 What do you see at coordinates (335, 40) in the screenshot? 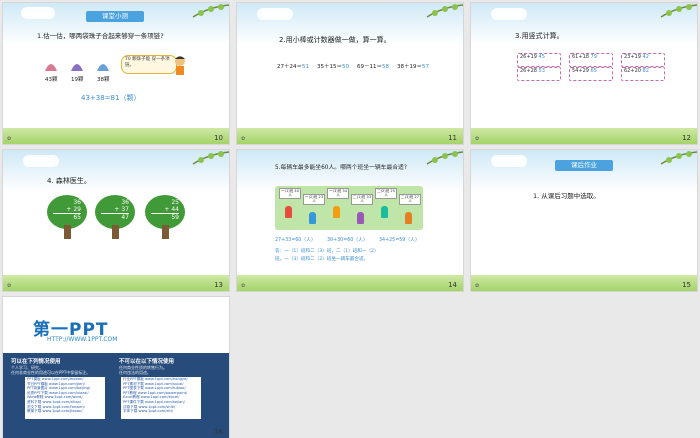
I see `question-text: 2.用小棒或计数器做一做，算一算。` at bounding box center [335, 40].